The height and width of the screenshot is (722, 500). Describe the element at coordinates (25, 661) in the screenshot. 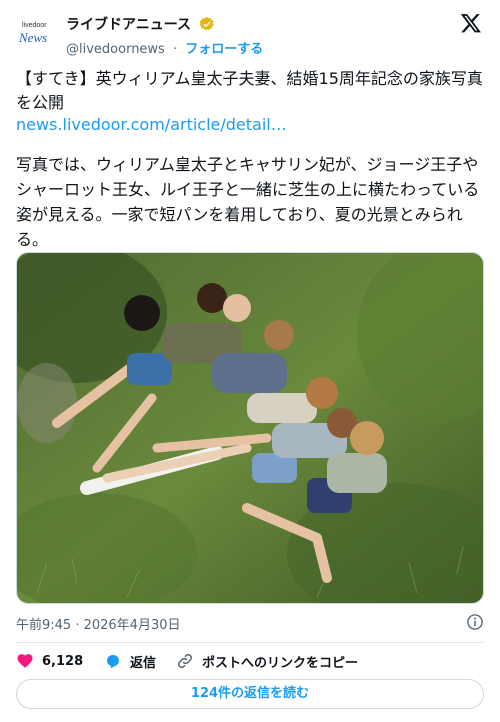

I see `heart-icon` at that location.